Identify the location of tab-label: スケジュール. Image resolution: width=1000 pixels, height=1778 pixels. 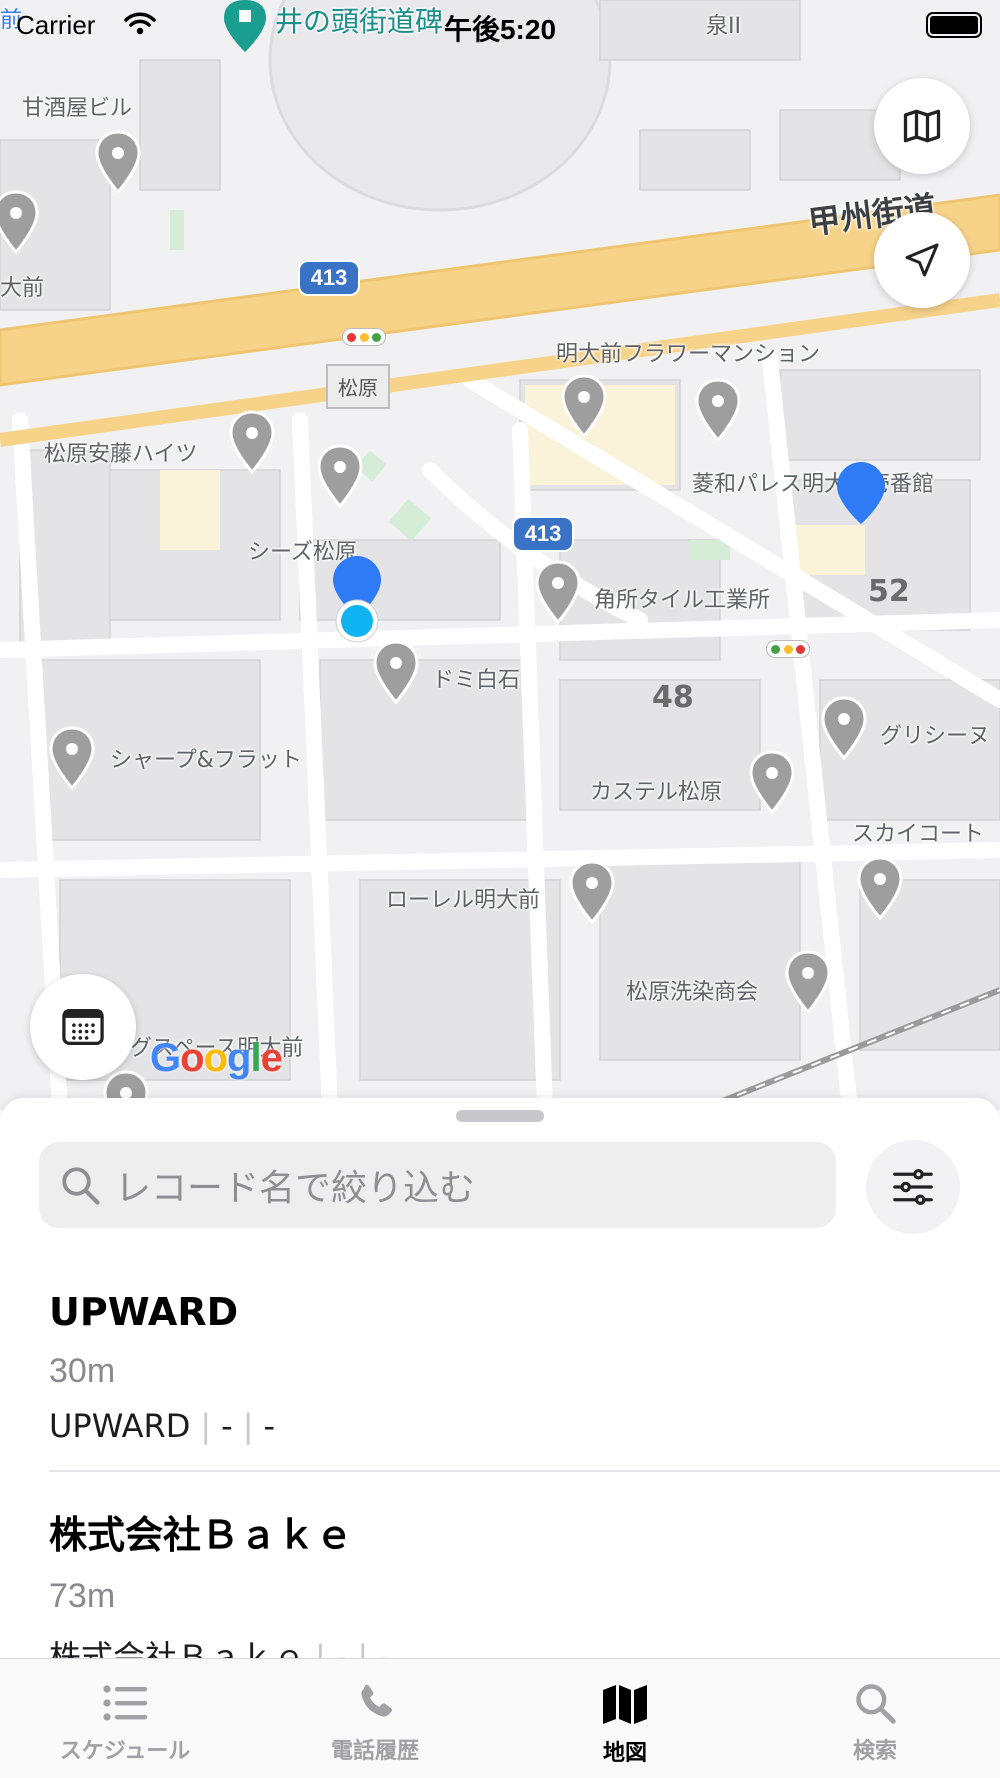
(125, 1751).